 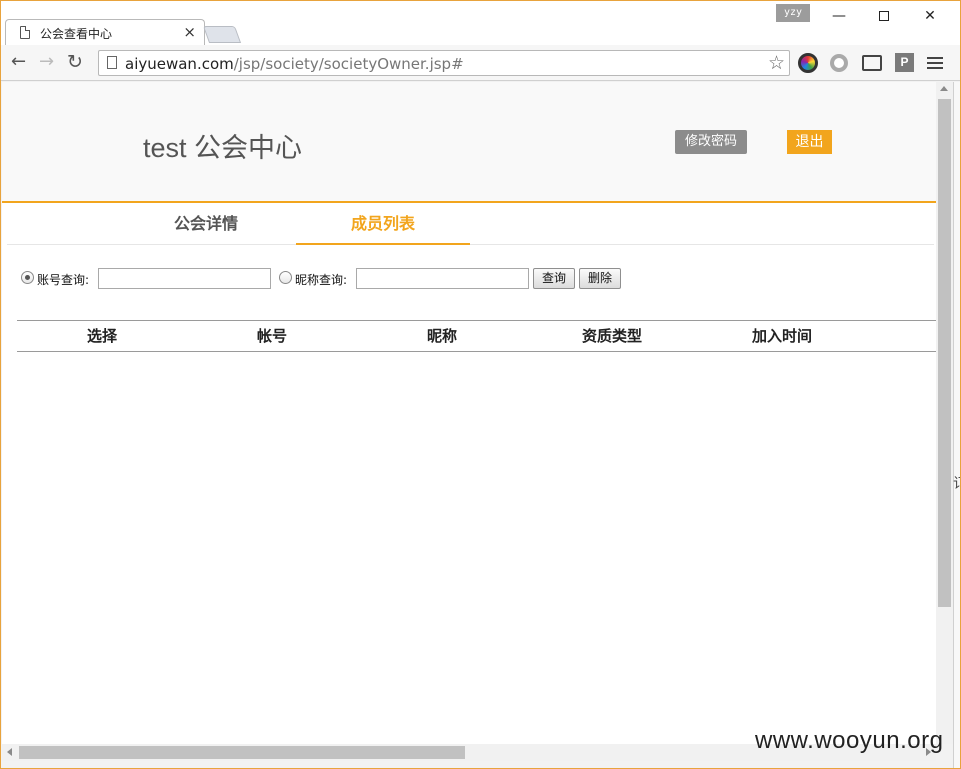 What do you see at coordinates (956, 483) in the screenshot?
I see `background-window-text: 订` at bounding box center [956, 483].